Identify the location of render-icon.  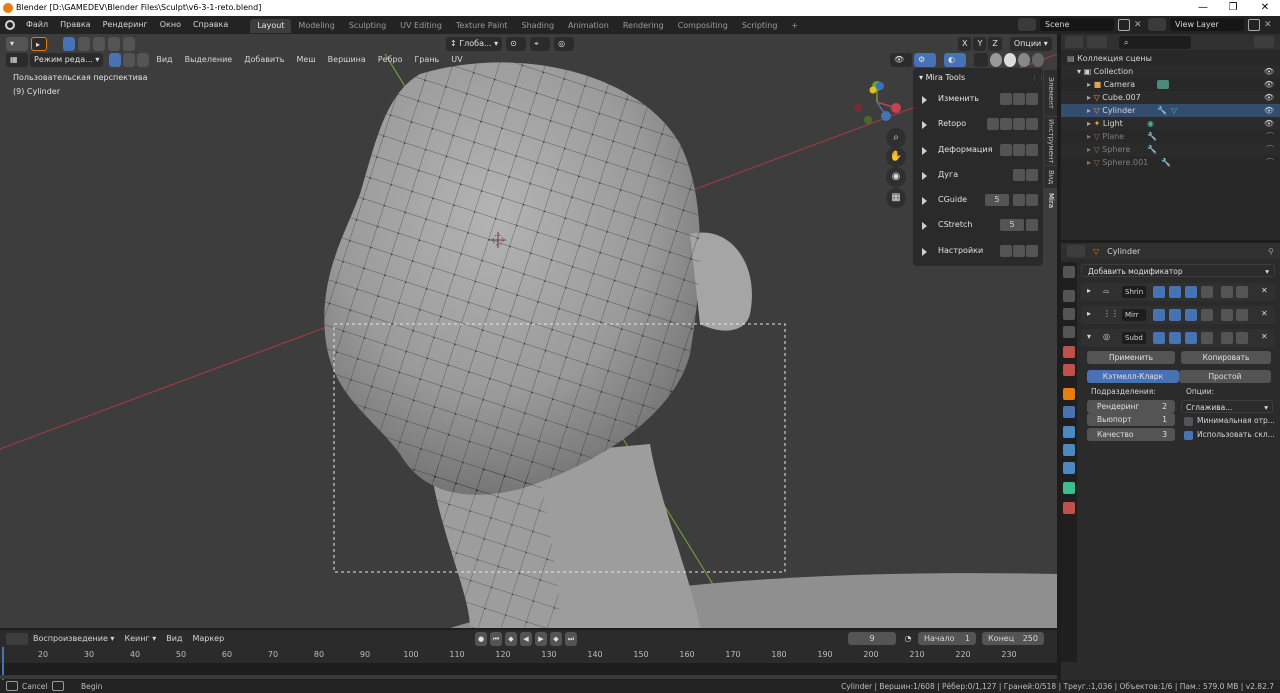
(1207, 315).